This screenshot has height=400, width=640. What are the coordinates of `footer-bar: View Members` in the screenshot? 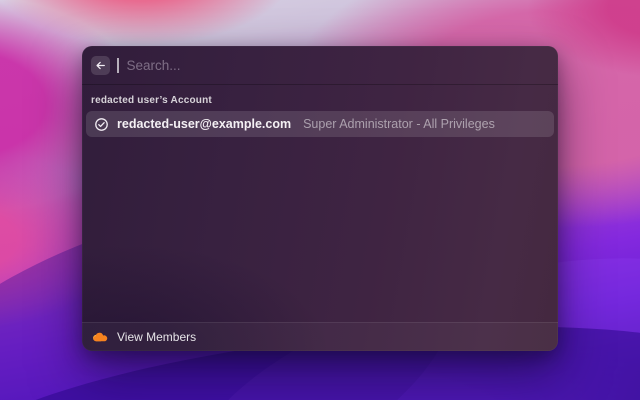 It's located at (320, 336).